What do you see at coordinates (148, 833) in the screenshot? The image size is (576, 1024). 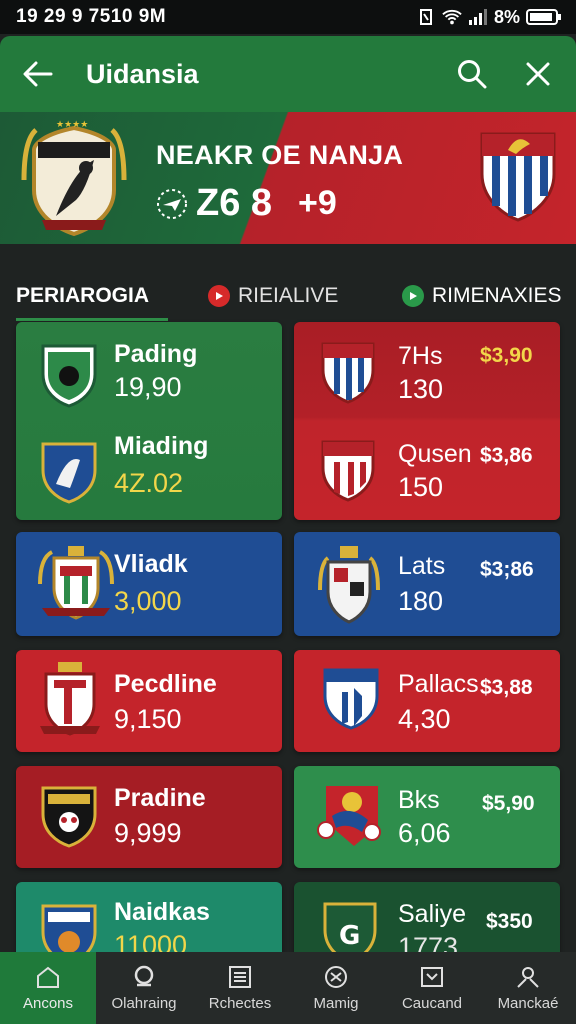 I see `team-value: 9,999` at bounding box center [148, 833].